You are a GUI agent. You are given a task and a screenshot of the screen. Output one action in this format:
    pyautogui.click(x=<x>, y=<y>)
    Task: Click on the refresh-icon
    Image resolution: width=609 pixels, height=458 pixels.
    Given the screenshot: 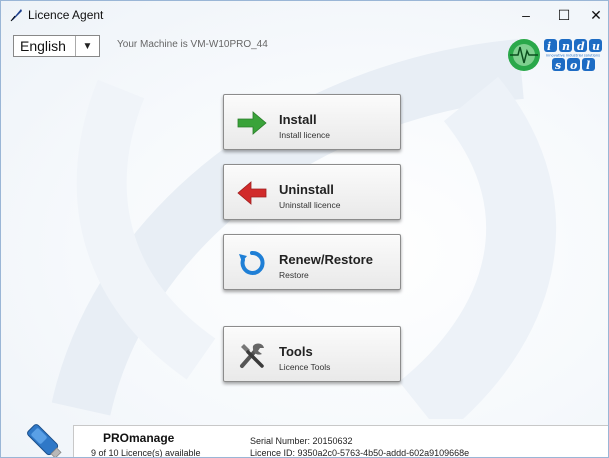 What is the action you would take?
    pyautogui.click(x=252, y=263)
    